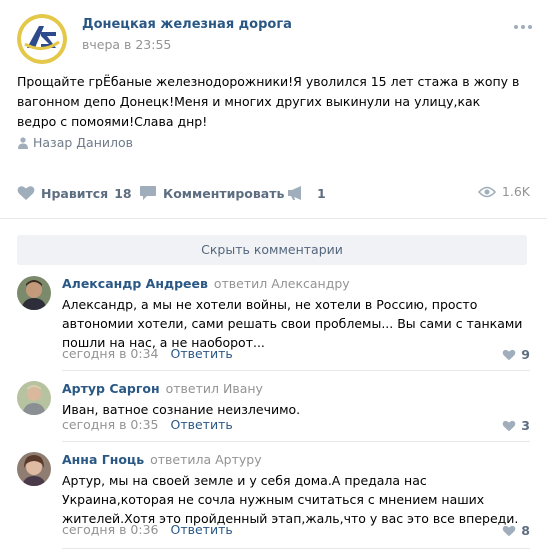 The width and height of the screenshot is (547, 552). Describe the element at coordinates (162, 388) in the screenshot. I see `comment-header: Артур Саргон ответил Ивану` at that location.